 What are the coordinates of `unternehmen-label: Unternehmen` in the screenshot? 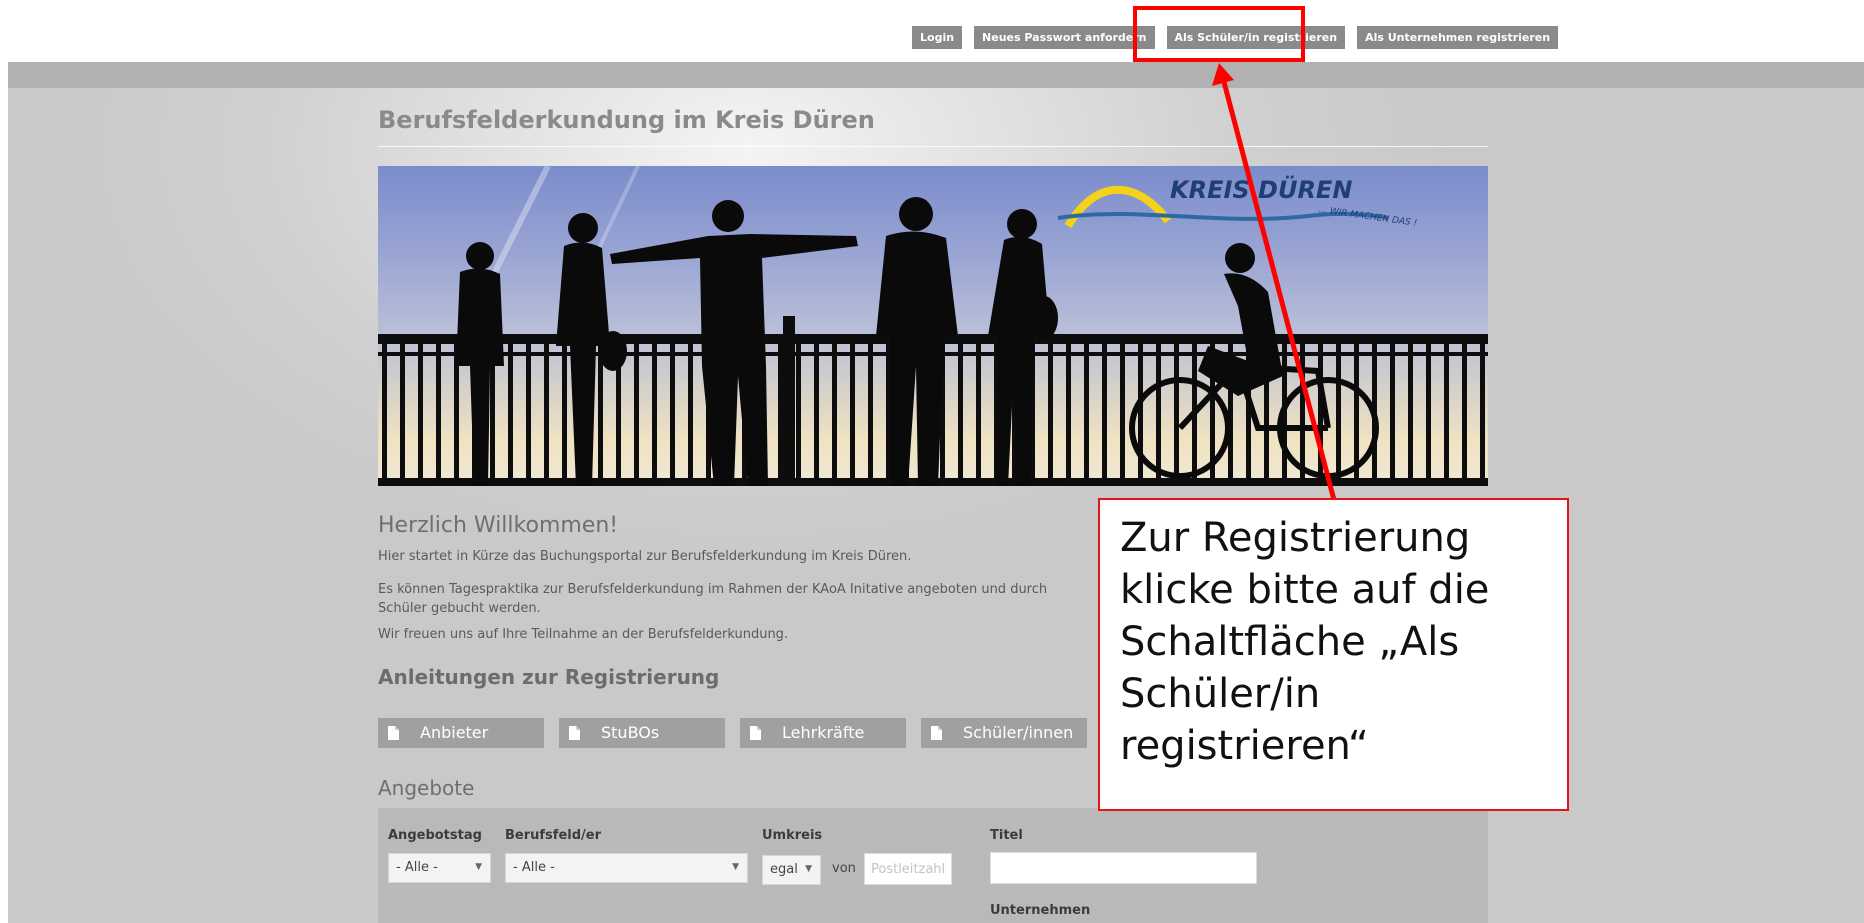 It's located at (1040, 910).